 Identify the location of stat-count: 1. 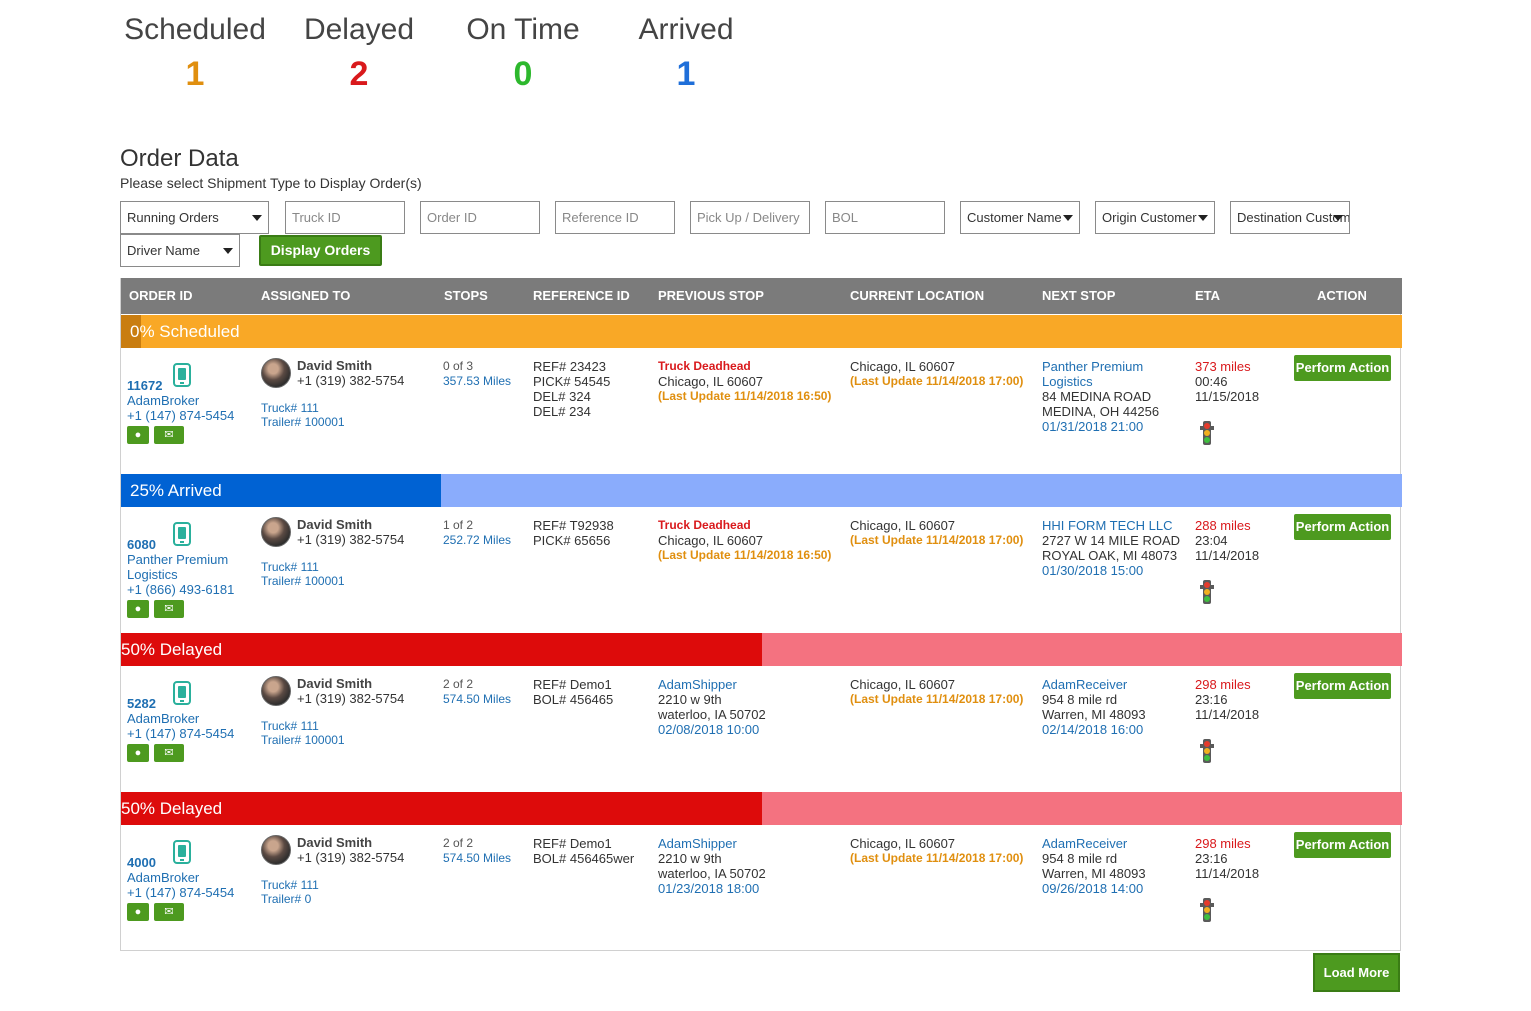
(195, 74).